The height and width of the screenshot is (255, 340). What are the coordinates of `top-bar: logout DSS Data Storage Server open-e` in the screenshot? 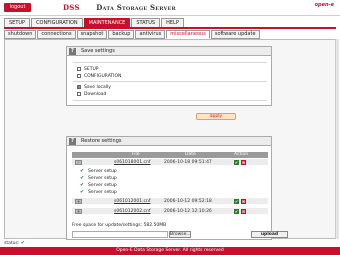 It's located at (170, 8).